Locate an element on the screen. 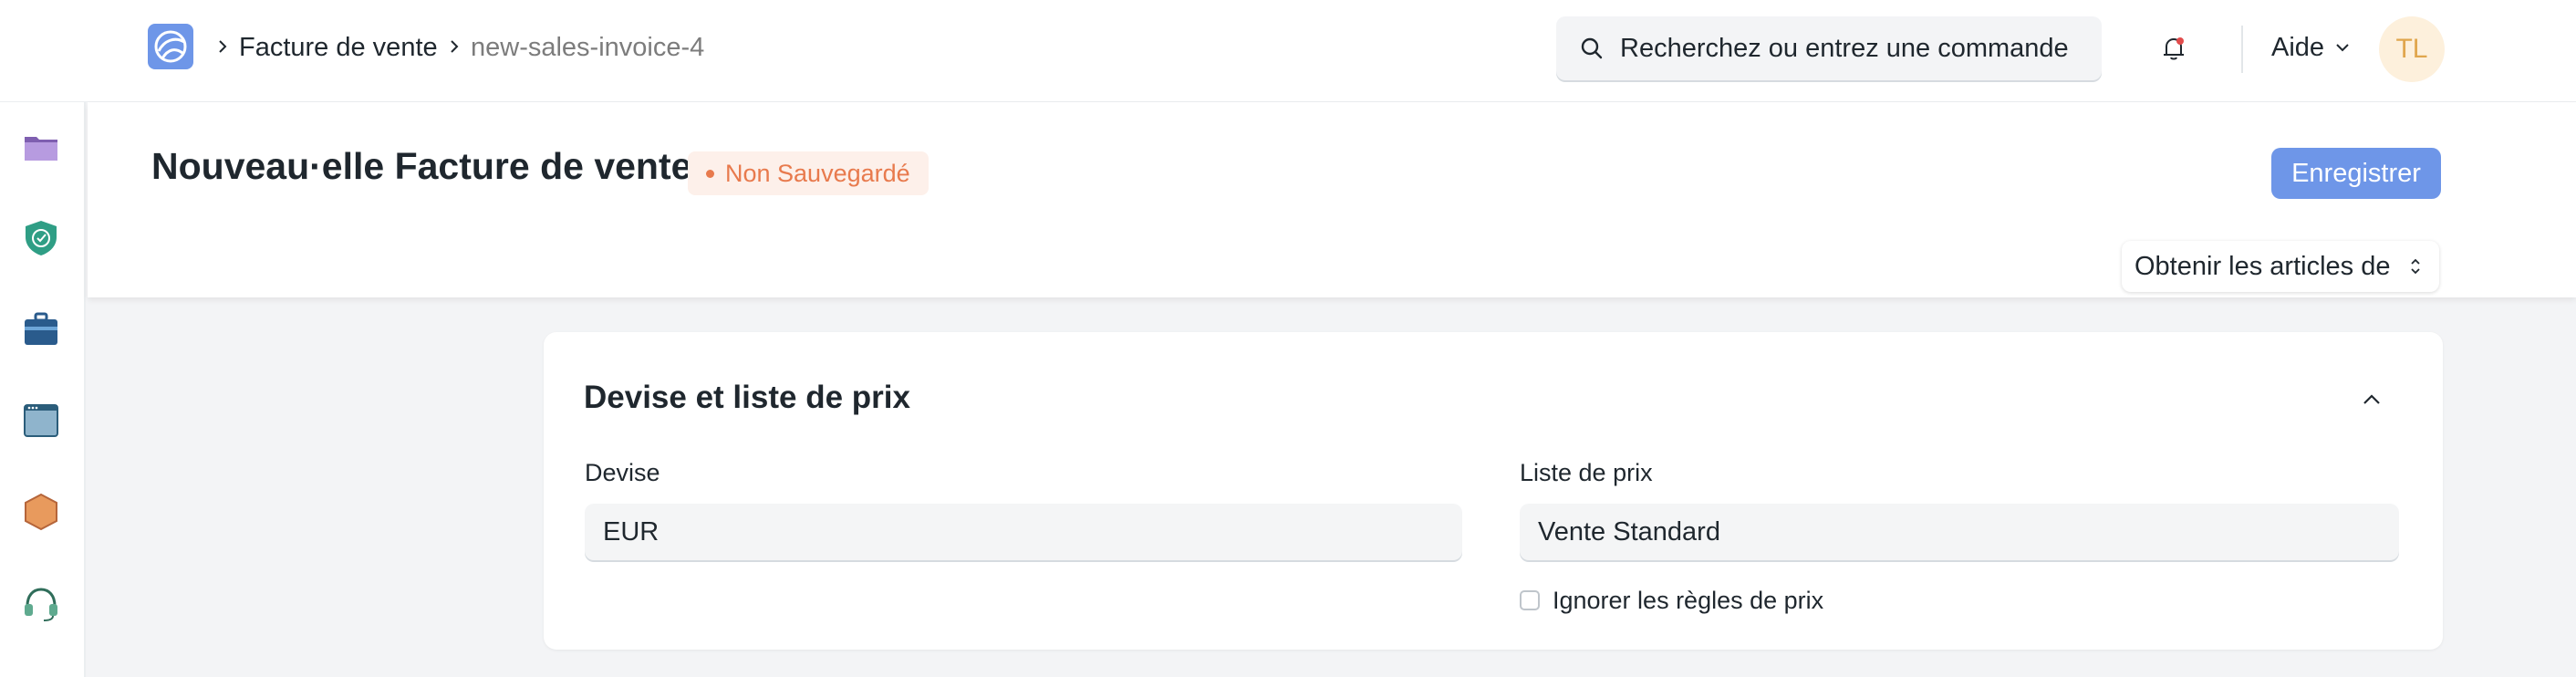 The height and width of the screenshot is (677, 2576). get-items-label: Obtenir les articles de is located at coordinates (2263, 266).